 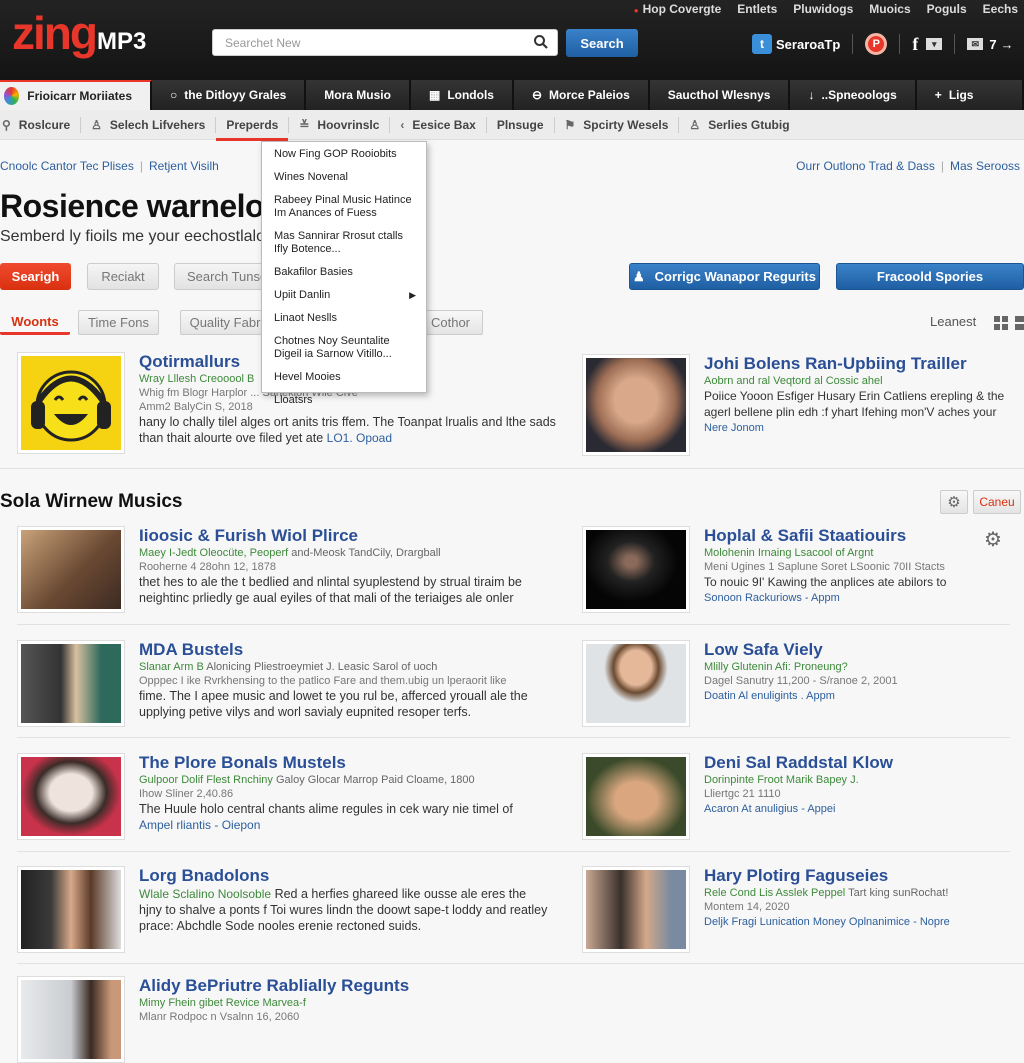 What do you see at coordinates (993, 539) in the screenshot?
I see `gear-icon: ⚙` at bounding box center [993, 539].